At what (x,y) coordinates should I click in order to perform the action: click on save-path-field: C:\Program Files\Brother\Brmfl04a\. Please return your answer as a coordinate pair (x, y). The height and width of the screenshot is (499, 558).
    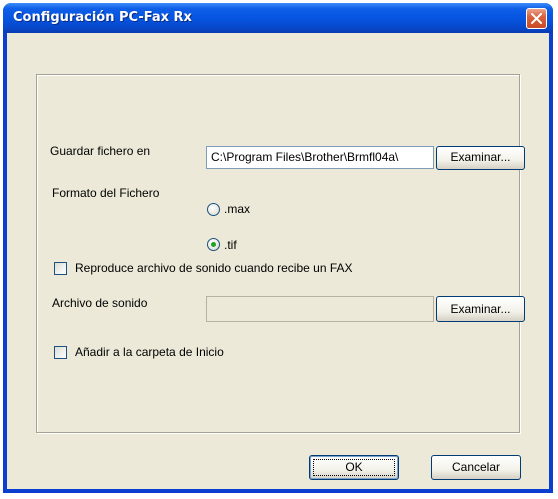
    Looking at the image, I should click on (320, 157).